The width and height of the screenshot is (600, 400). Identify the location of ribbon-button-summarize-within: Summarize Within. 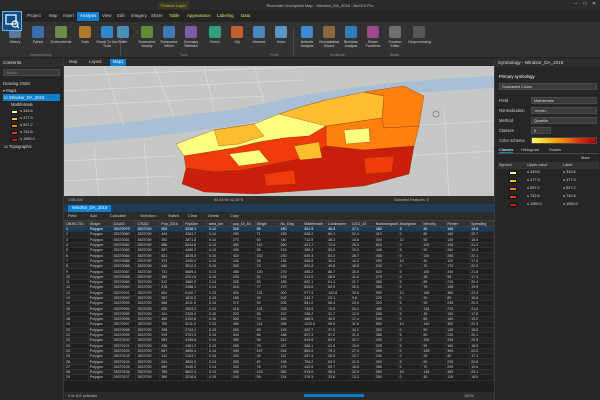
(169, 39).